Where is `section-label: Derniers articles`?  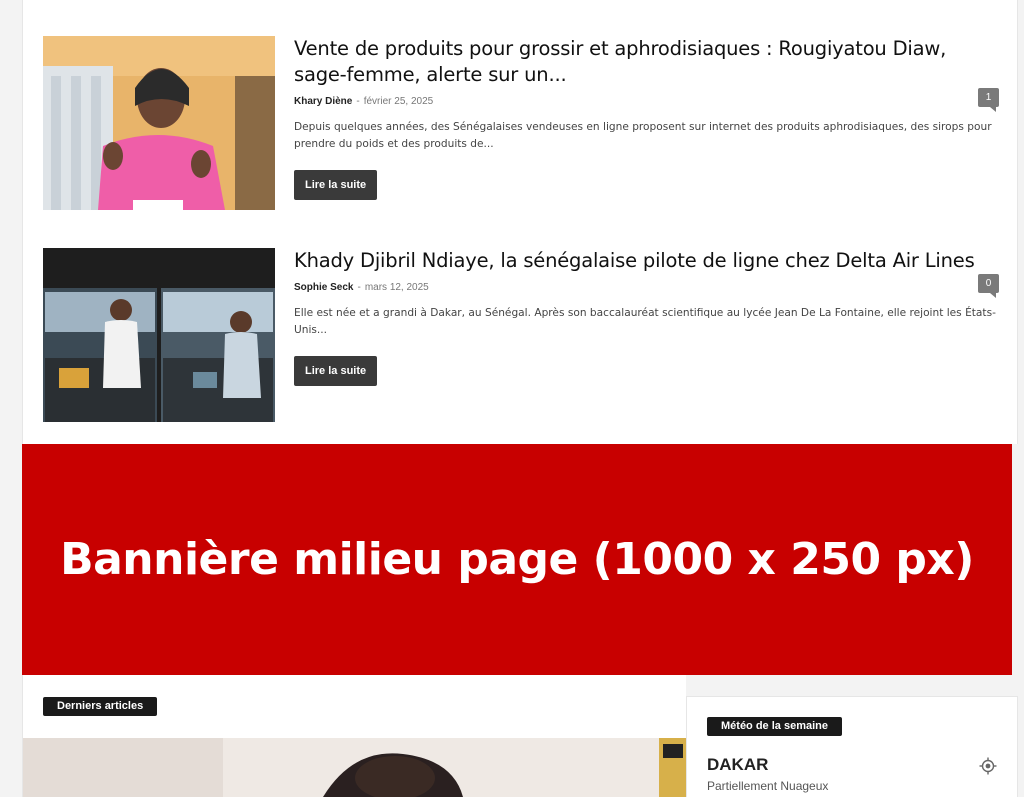 section-label: Derniers articles is located at coordinates (100, 706).